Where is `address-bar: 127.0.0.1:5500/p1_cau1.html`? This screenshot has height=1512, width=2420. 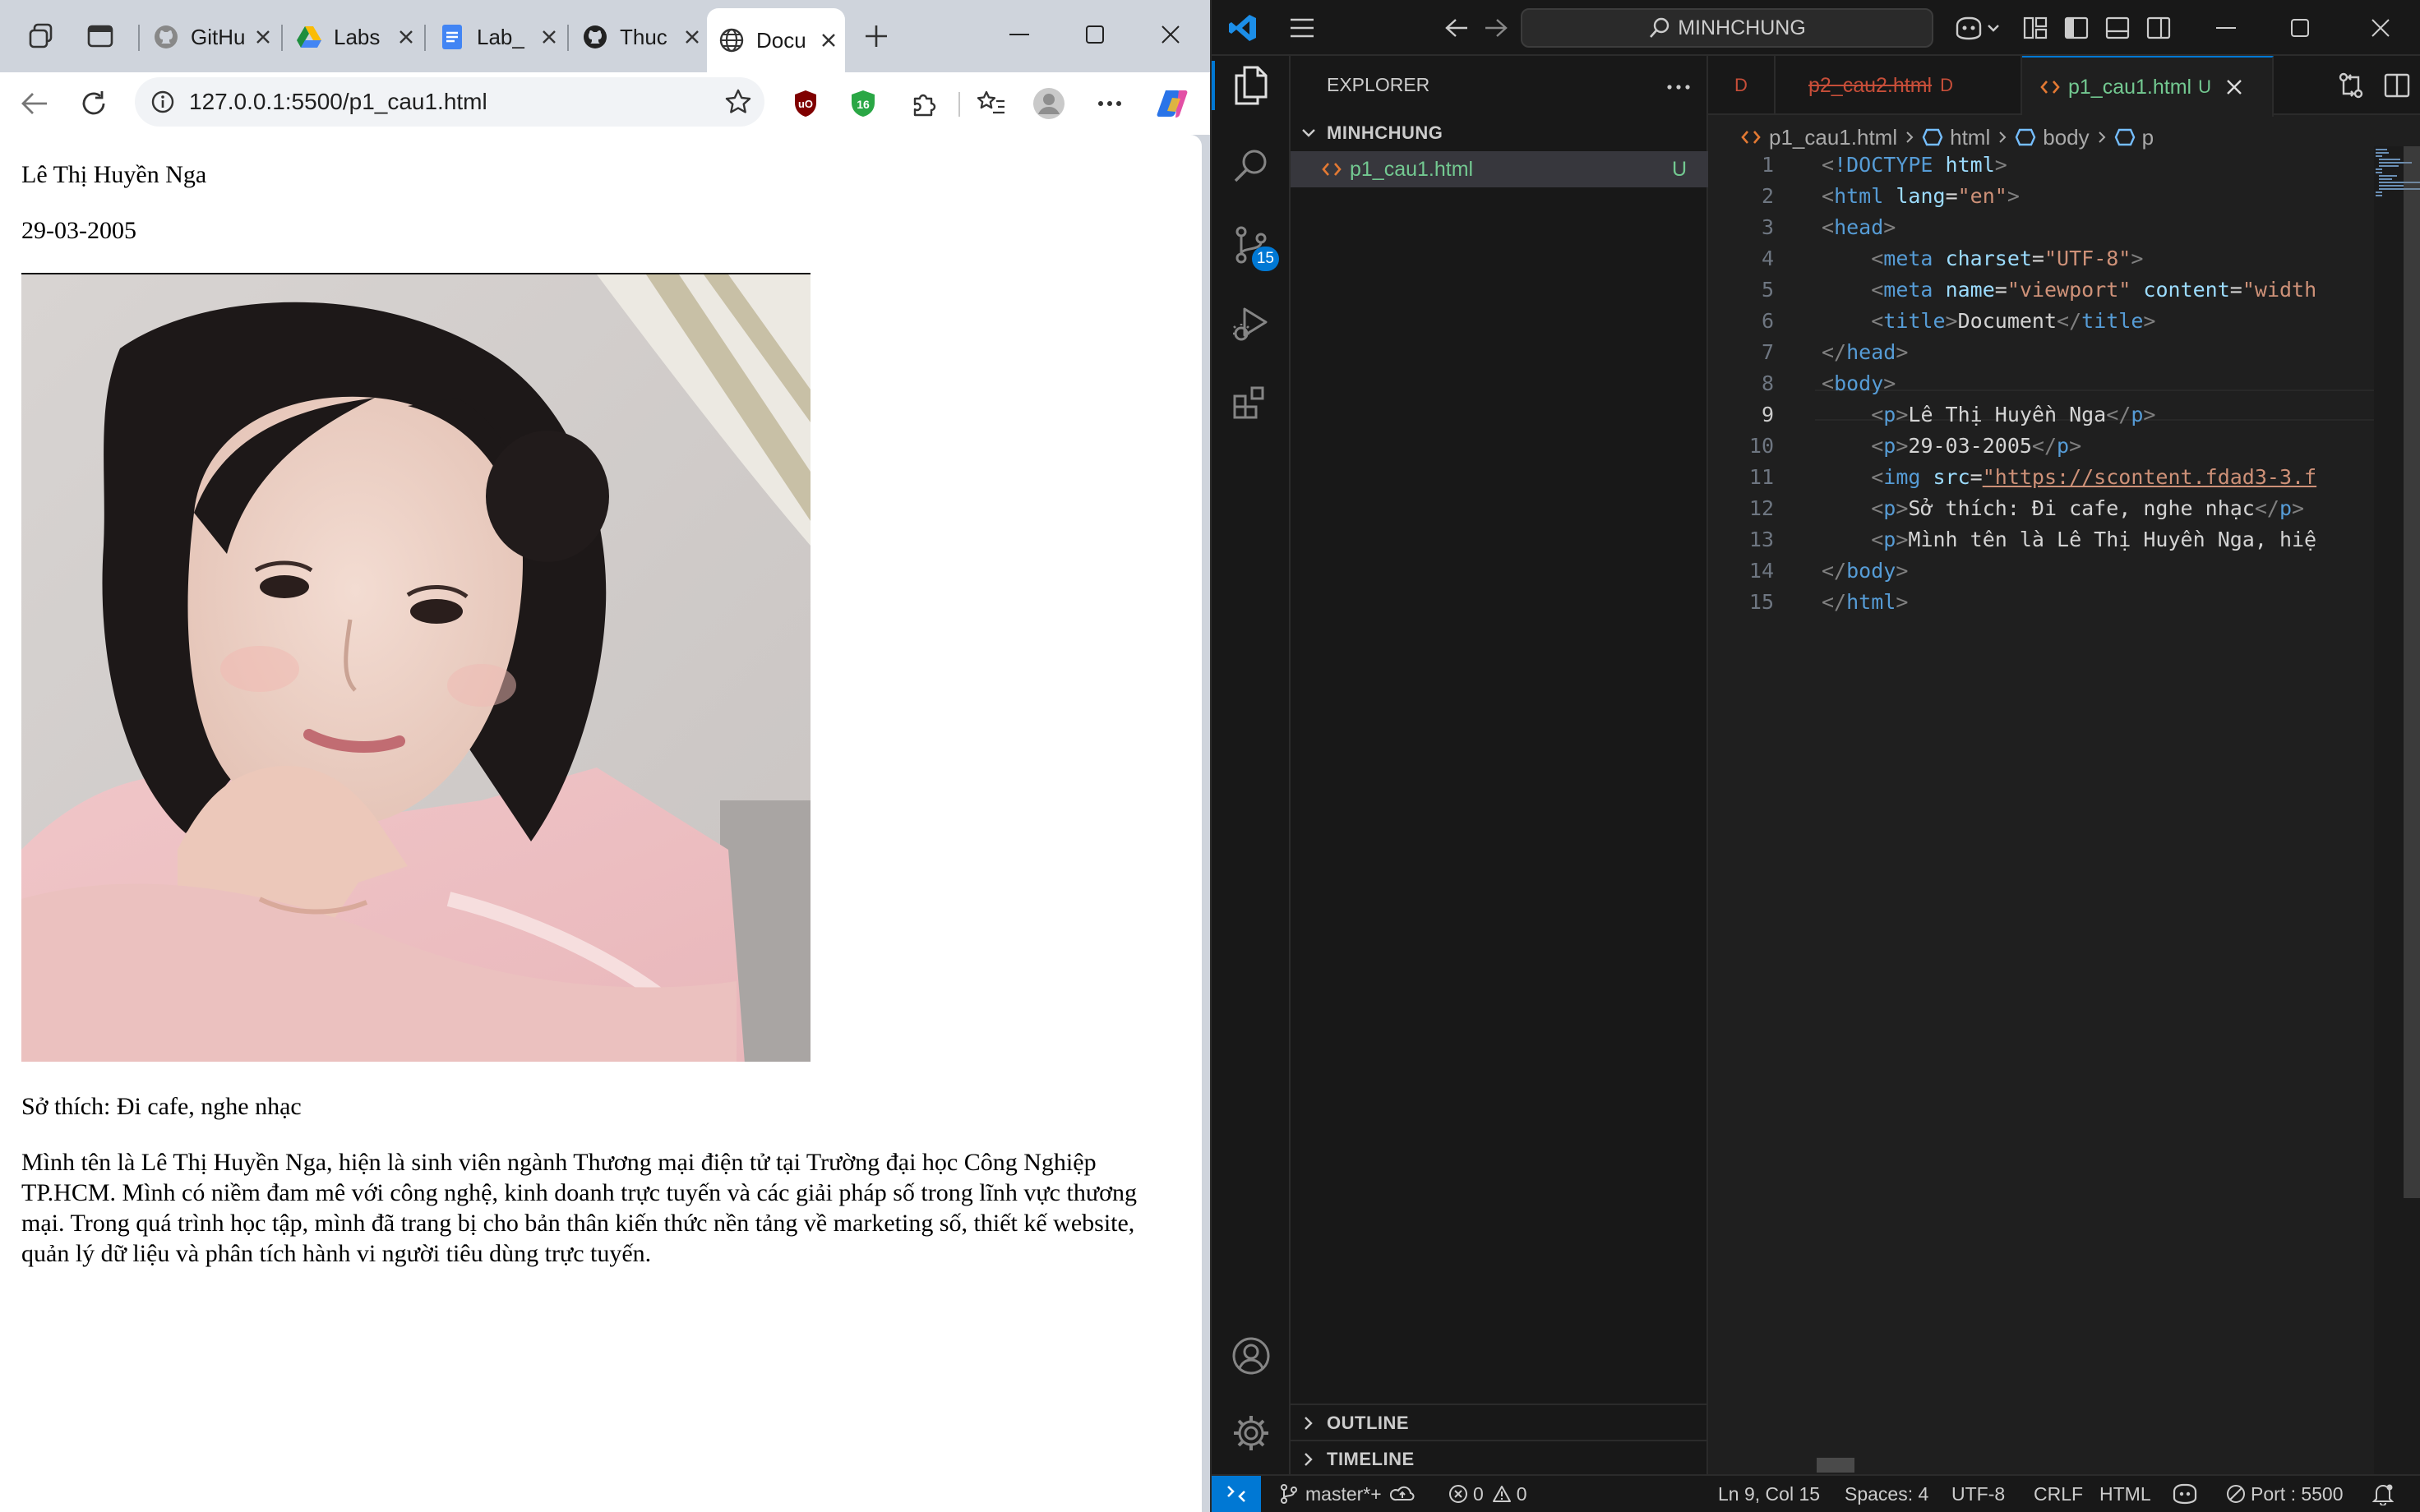 address-bar: 127.0.0.1:5500/p1_cau1.html is located at coordinates (449, 102).